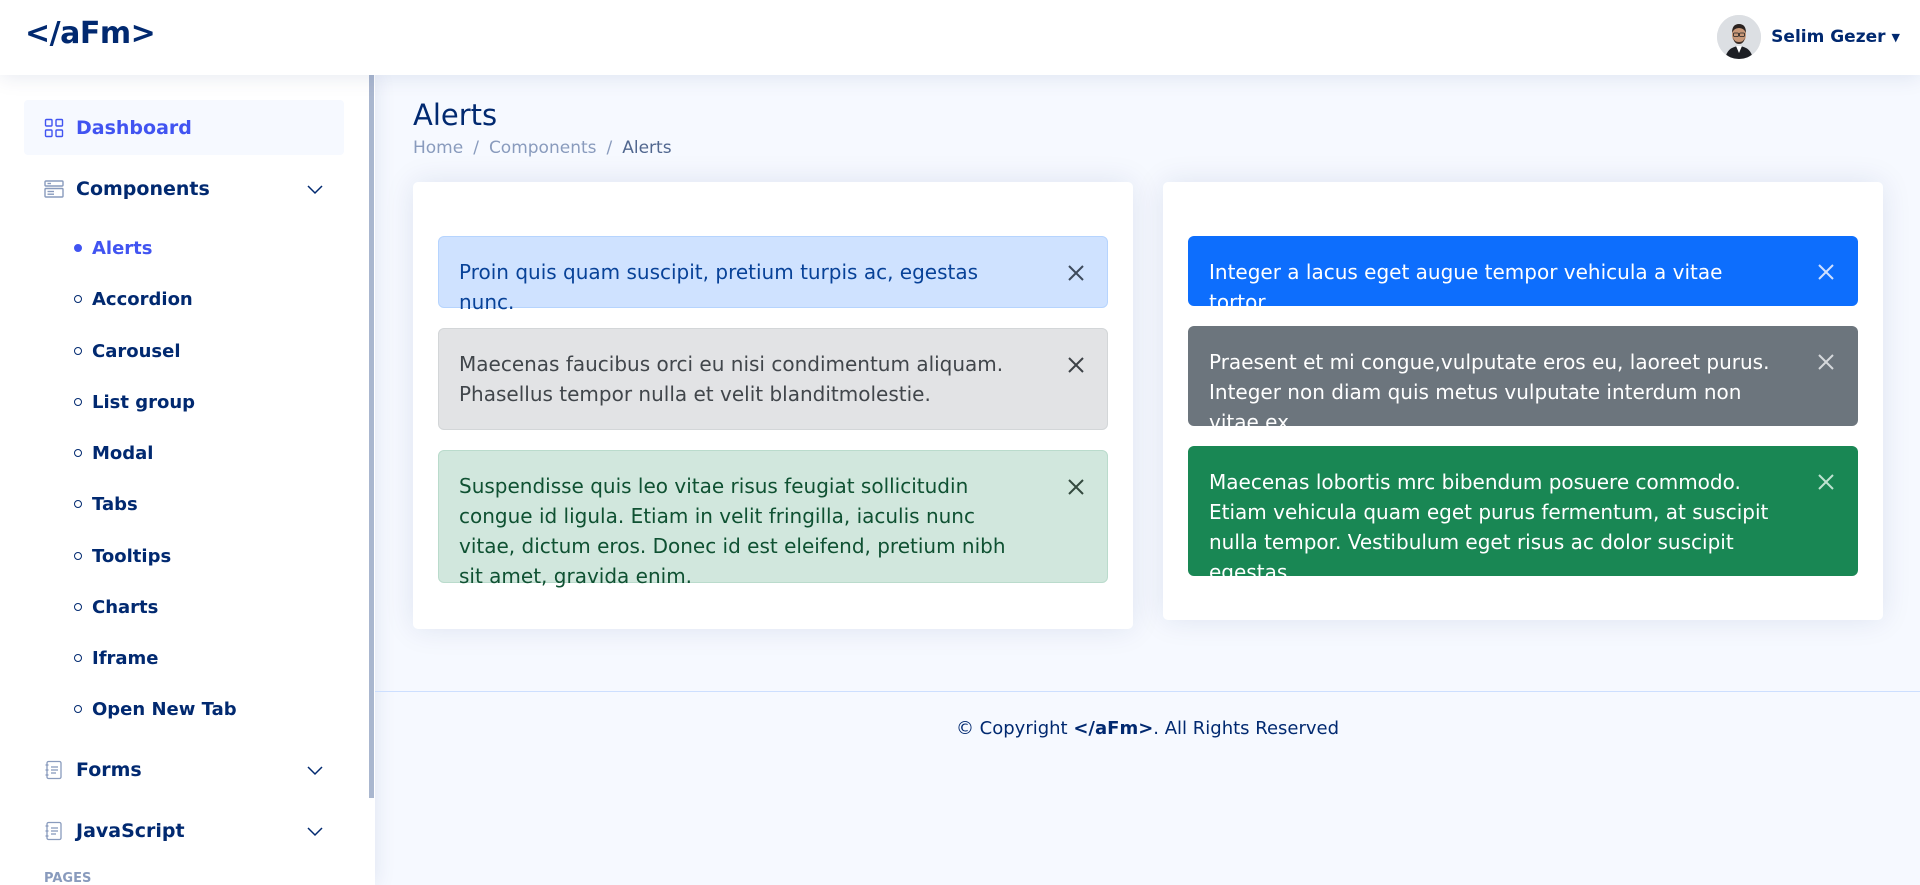  I want to click on sidebar-subitem-accordion: Accordion, so click(133, 299).